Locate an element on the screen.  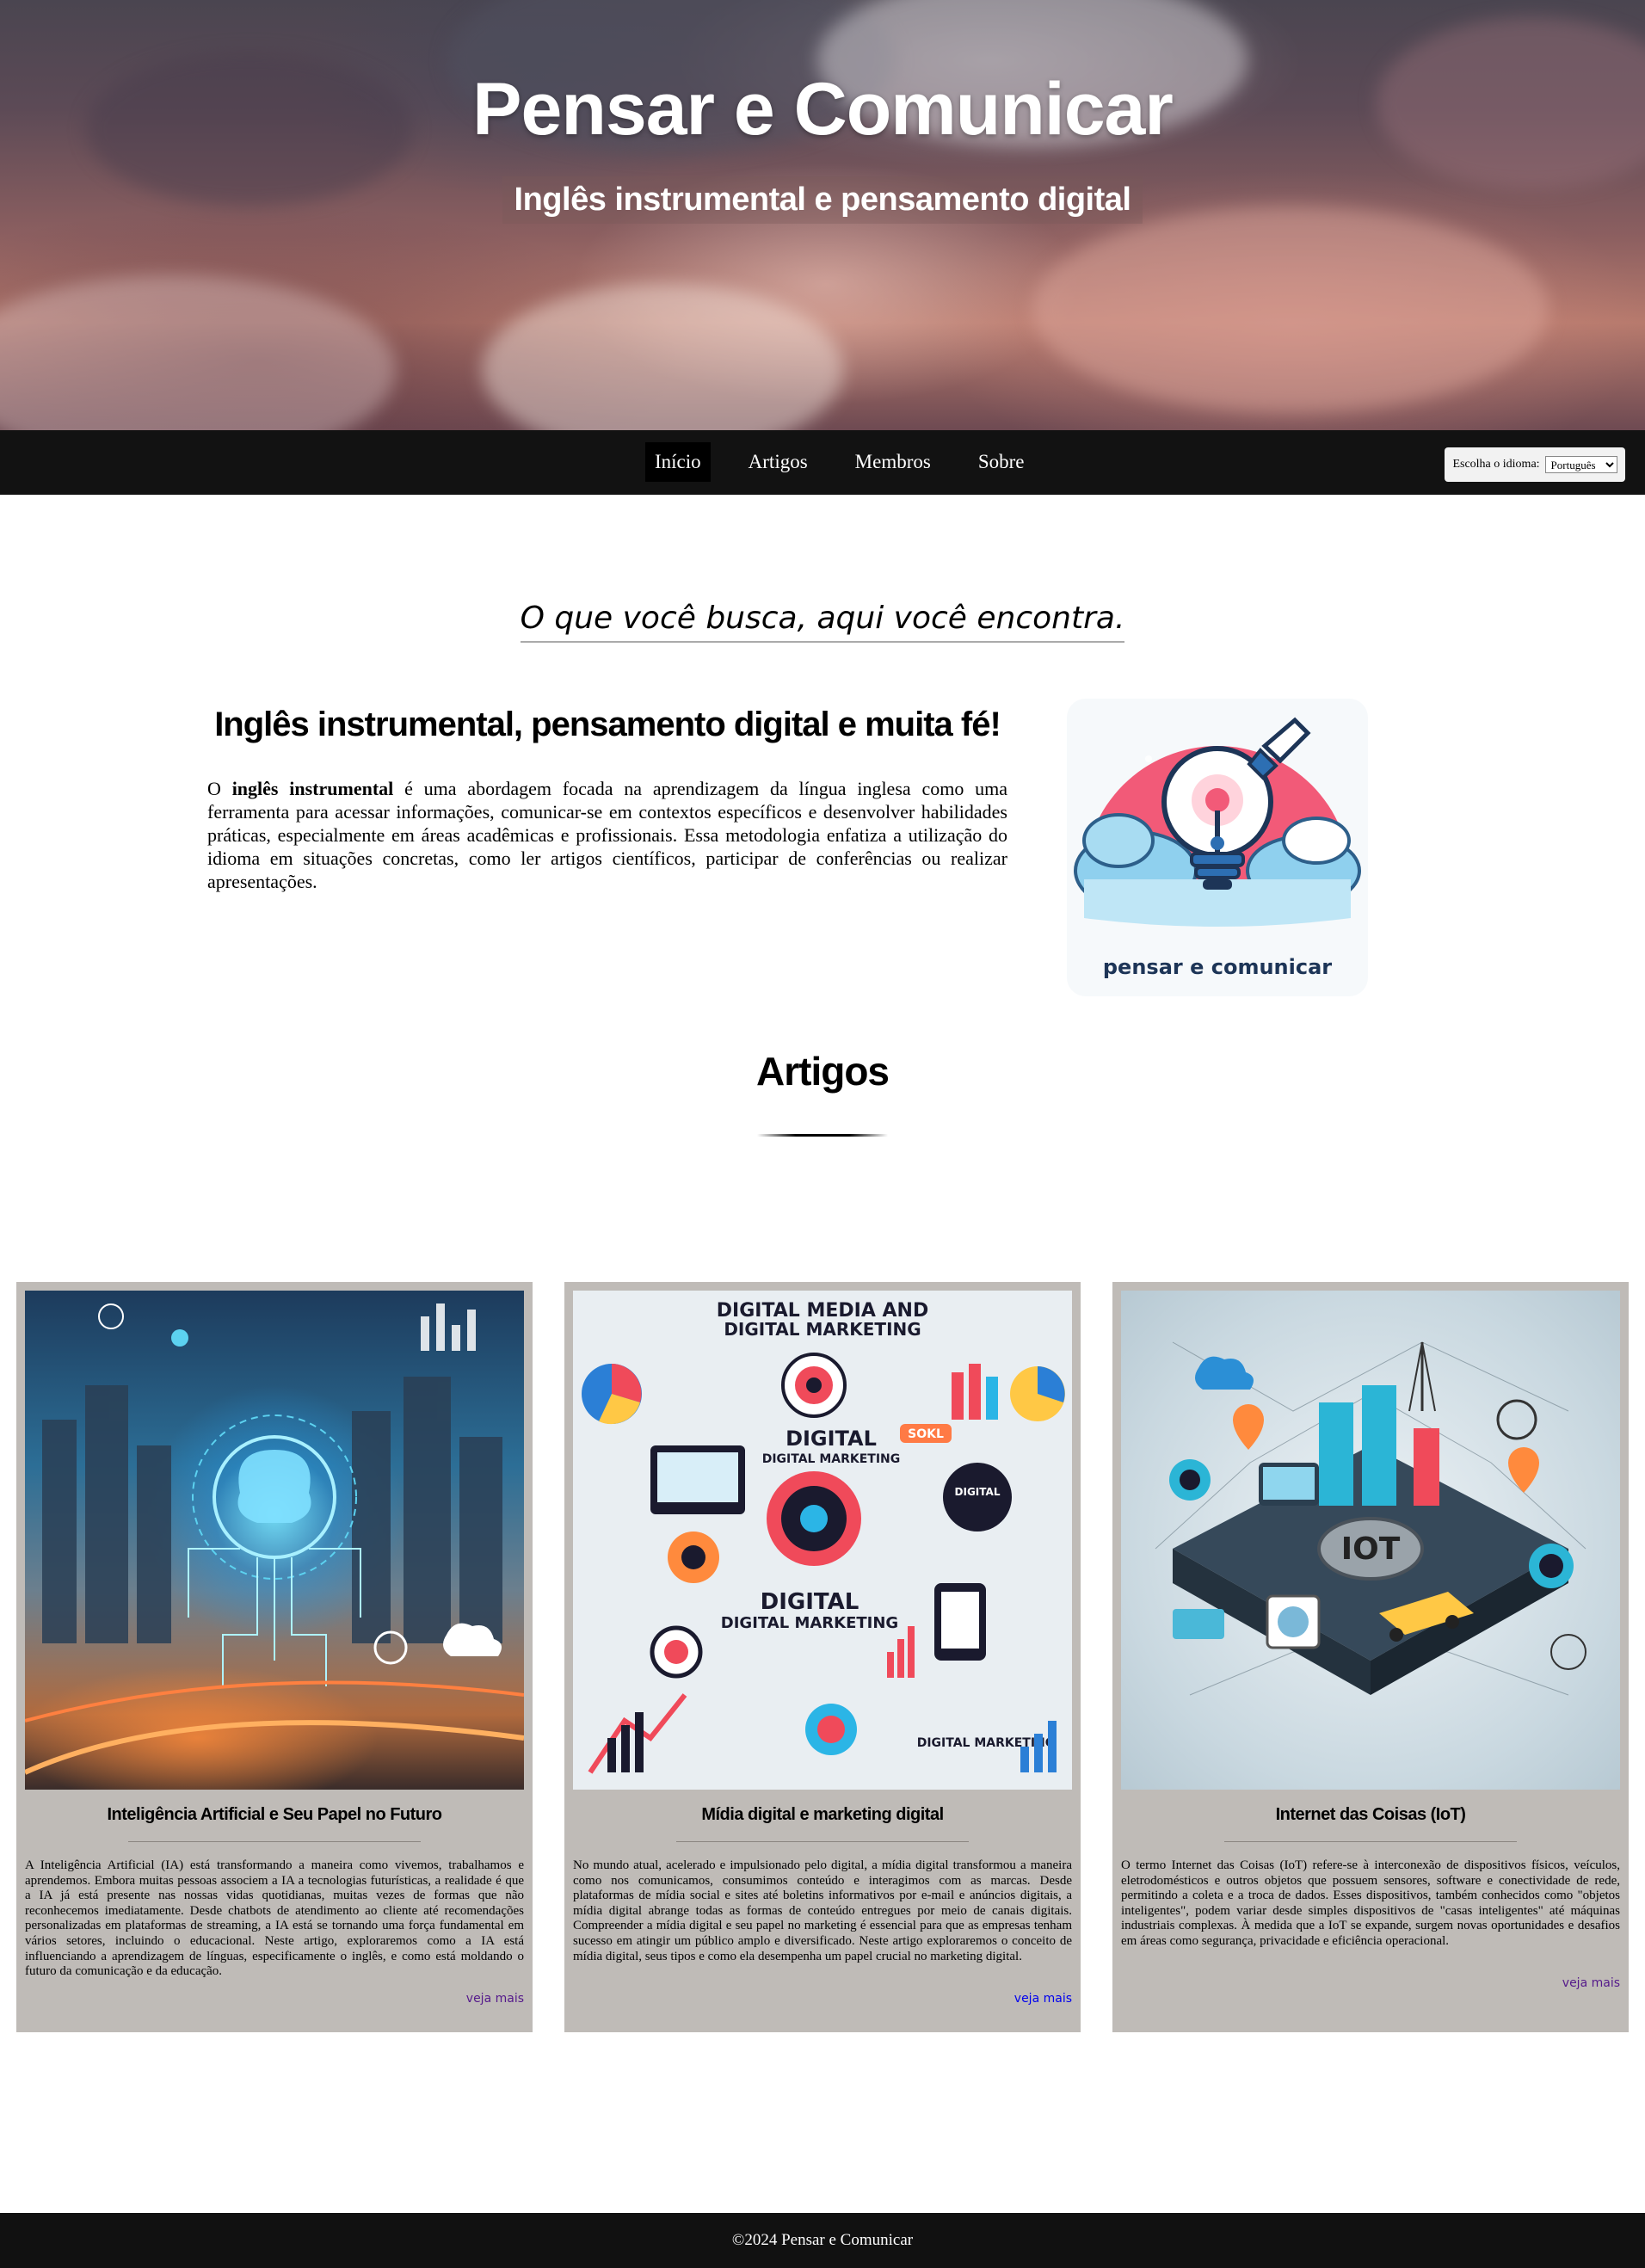
infographic-word: SOKL is located at coordinates (926, 1434).